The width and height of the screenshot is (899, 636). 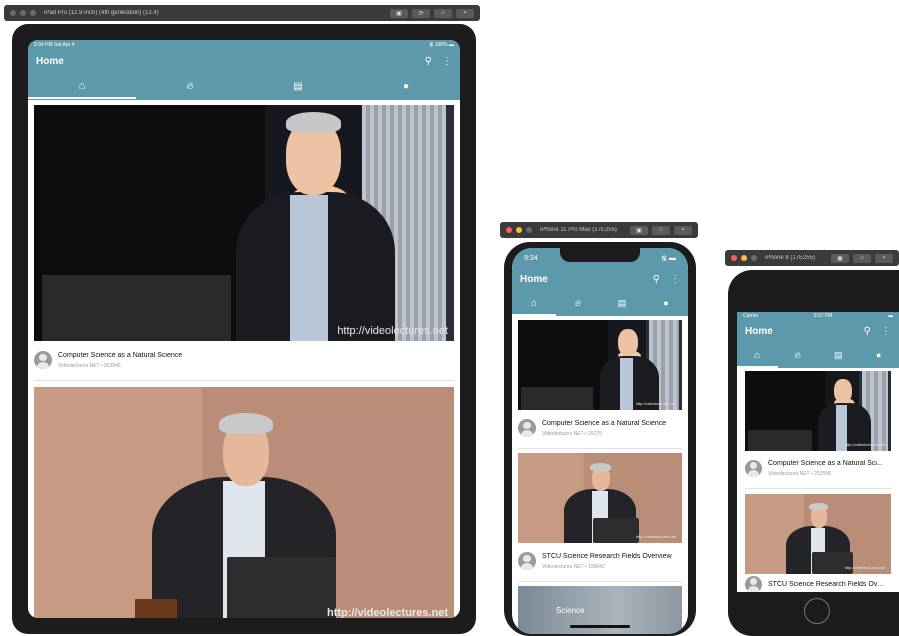 I want to click on page-title: Home, so click(x=759, y=331).